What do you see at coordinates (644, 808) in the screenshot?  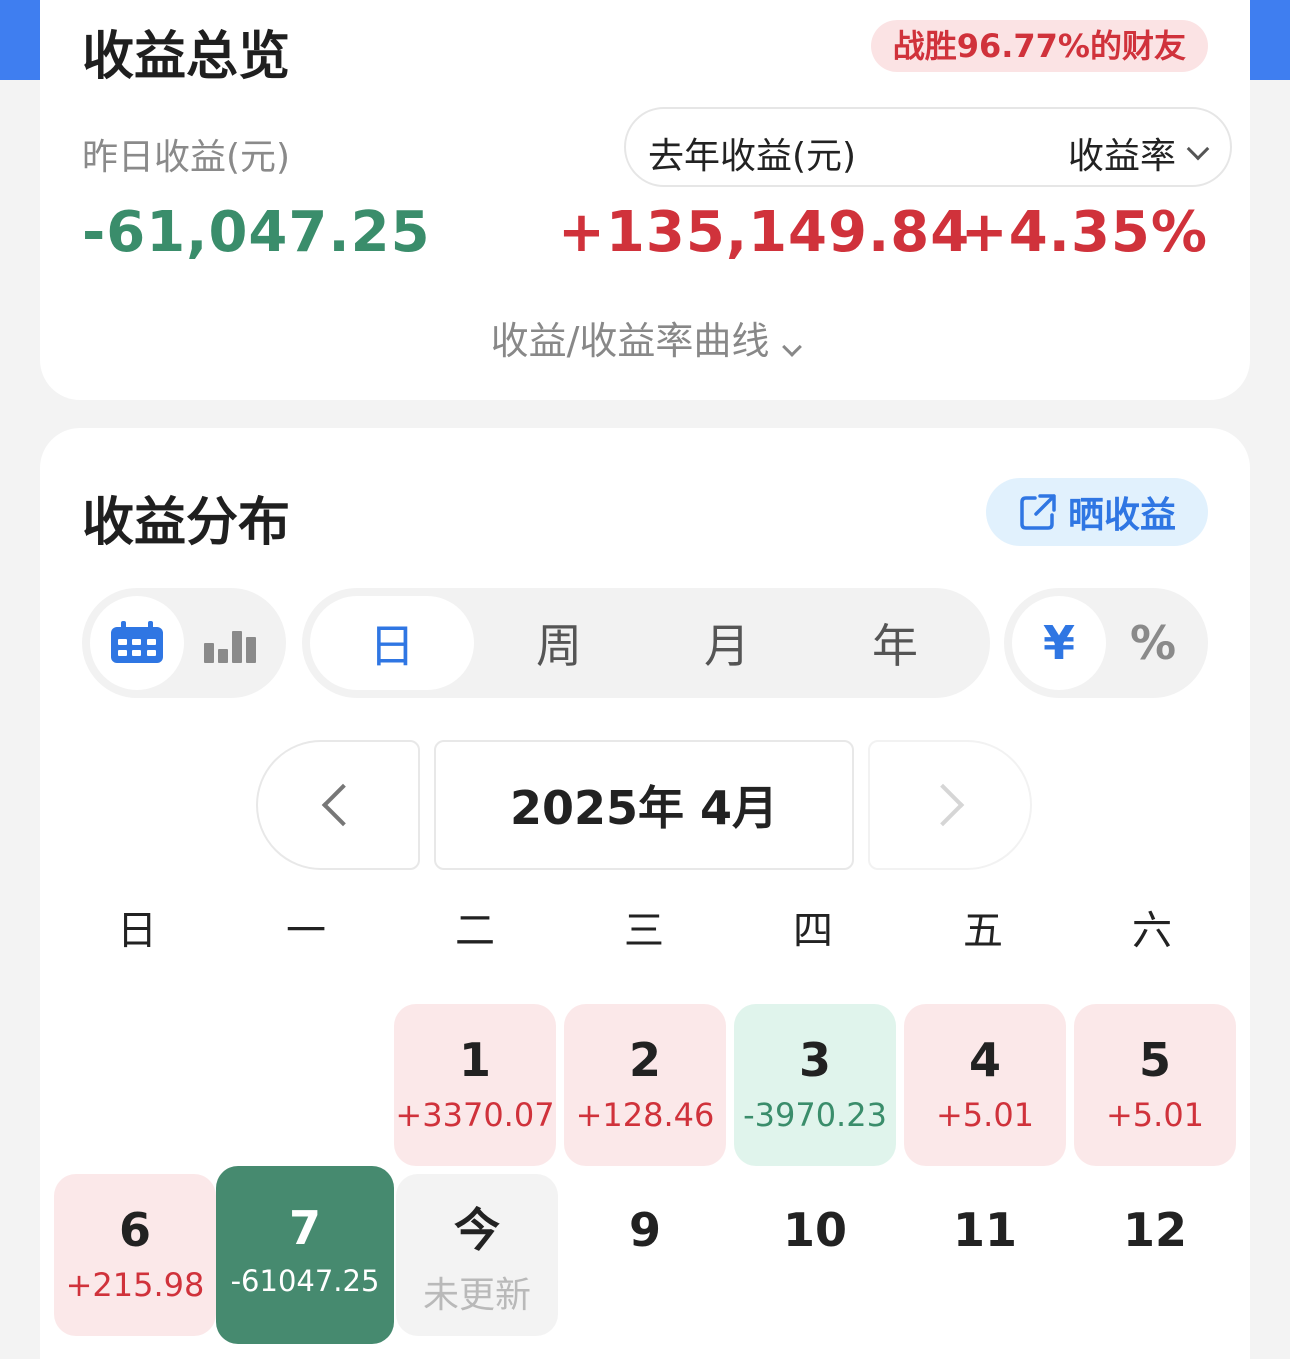 I see `month-label: 2025年 4月` at bounding box center [644, 808].